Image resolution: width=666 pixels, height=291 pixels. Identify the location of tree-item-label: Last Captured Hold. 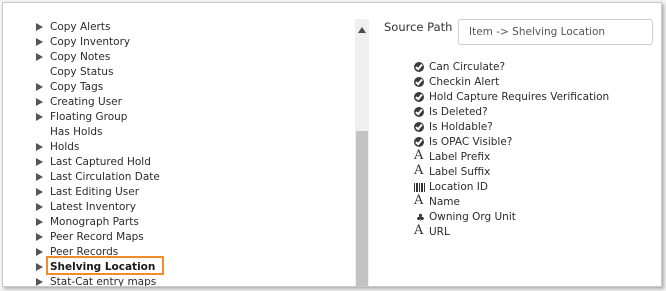
(100, 162).